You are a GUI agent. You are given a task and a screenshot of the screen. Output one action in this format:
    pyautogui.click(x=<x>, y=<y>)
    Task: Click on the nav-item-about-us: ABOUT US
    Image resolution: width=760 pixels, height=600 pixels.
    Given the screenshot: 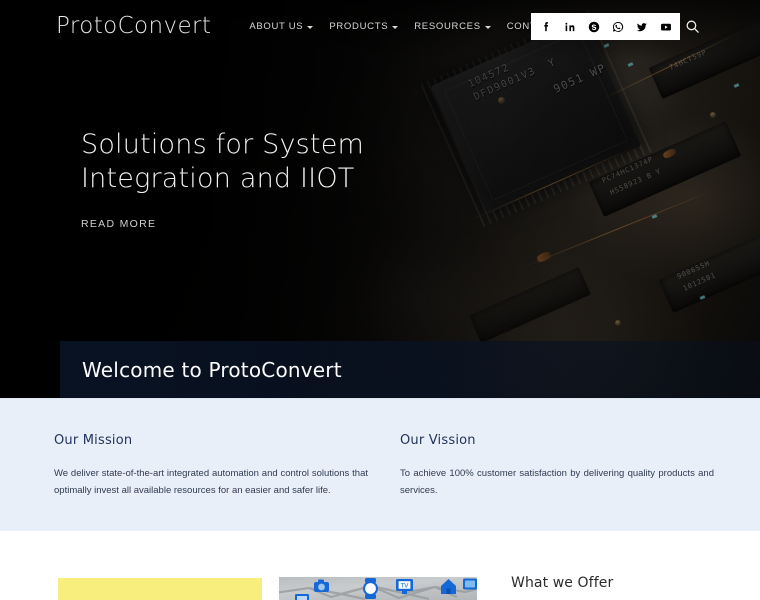 What is the action you would take?
    pyautogui.click(x=281, y=26)
    